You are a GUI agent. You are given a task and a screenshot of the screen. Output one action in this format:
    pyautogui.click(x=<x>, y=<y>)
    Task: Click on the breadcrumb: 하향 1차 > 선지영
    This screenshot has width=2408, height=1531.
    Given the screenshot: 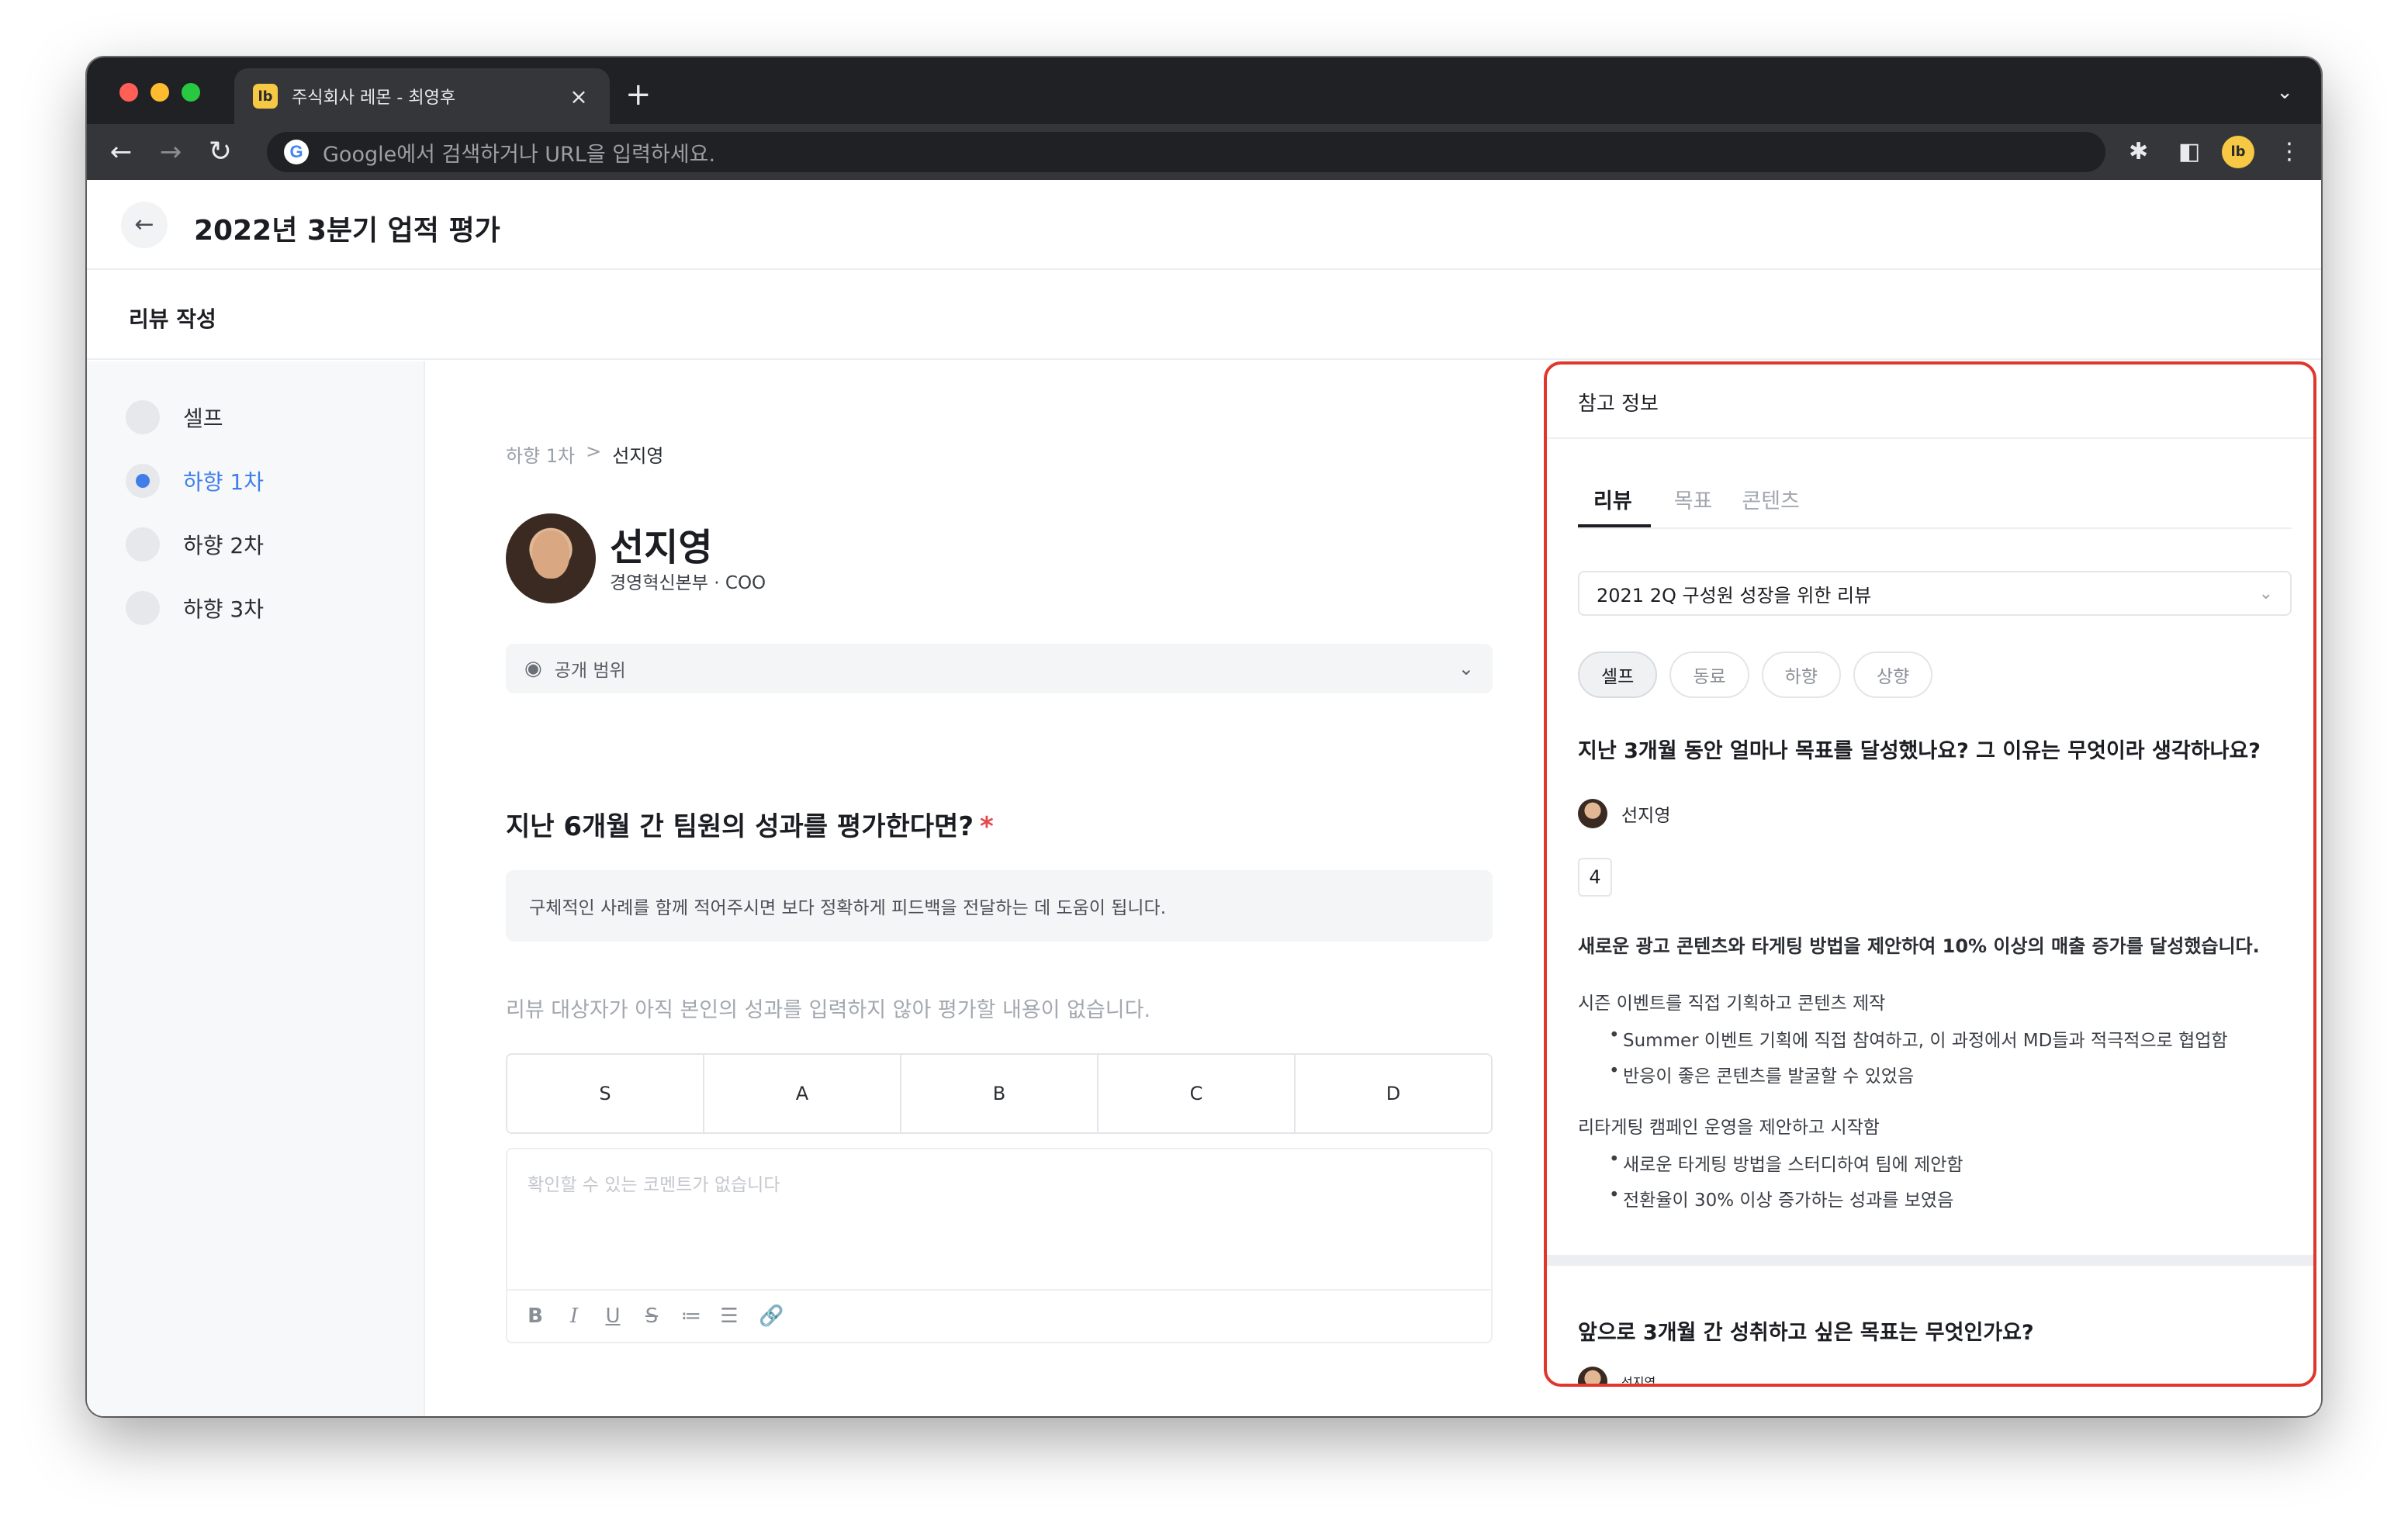 What is the action you would take?
    pyautogui.click(x=585, y=454)
    